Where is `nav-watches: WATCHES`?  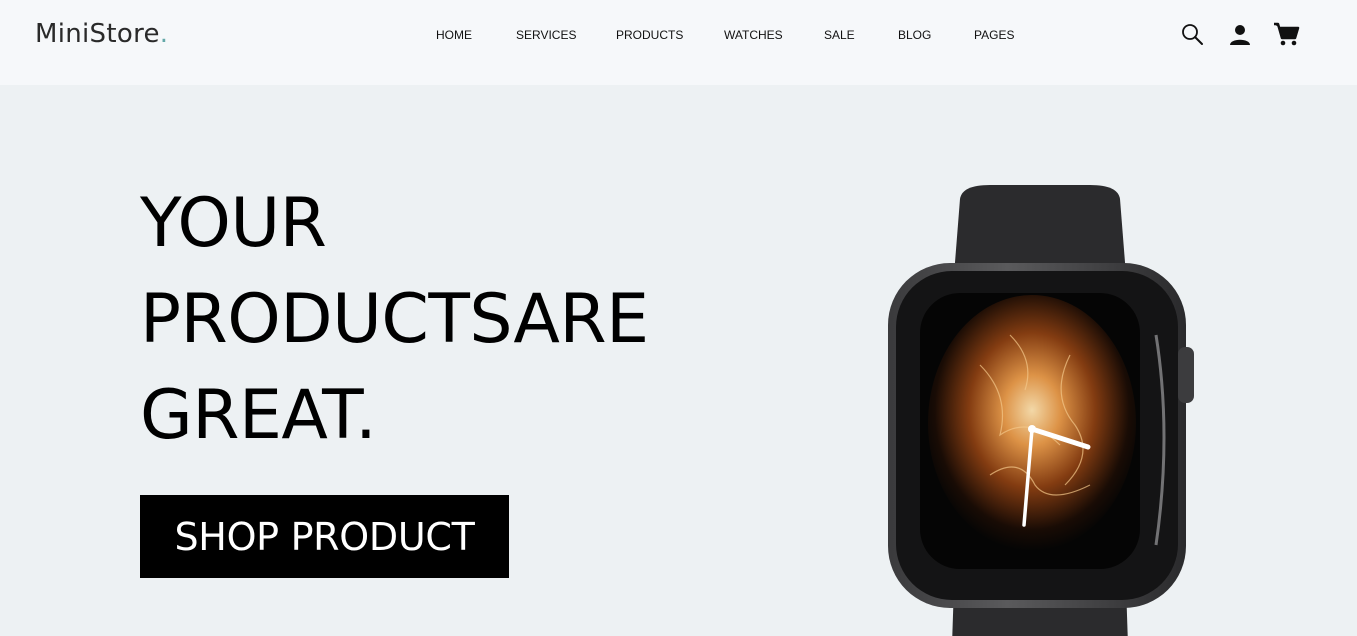 nav-watches: WATCHES is located at coordinates (753, 35).